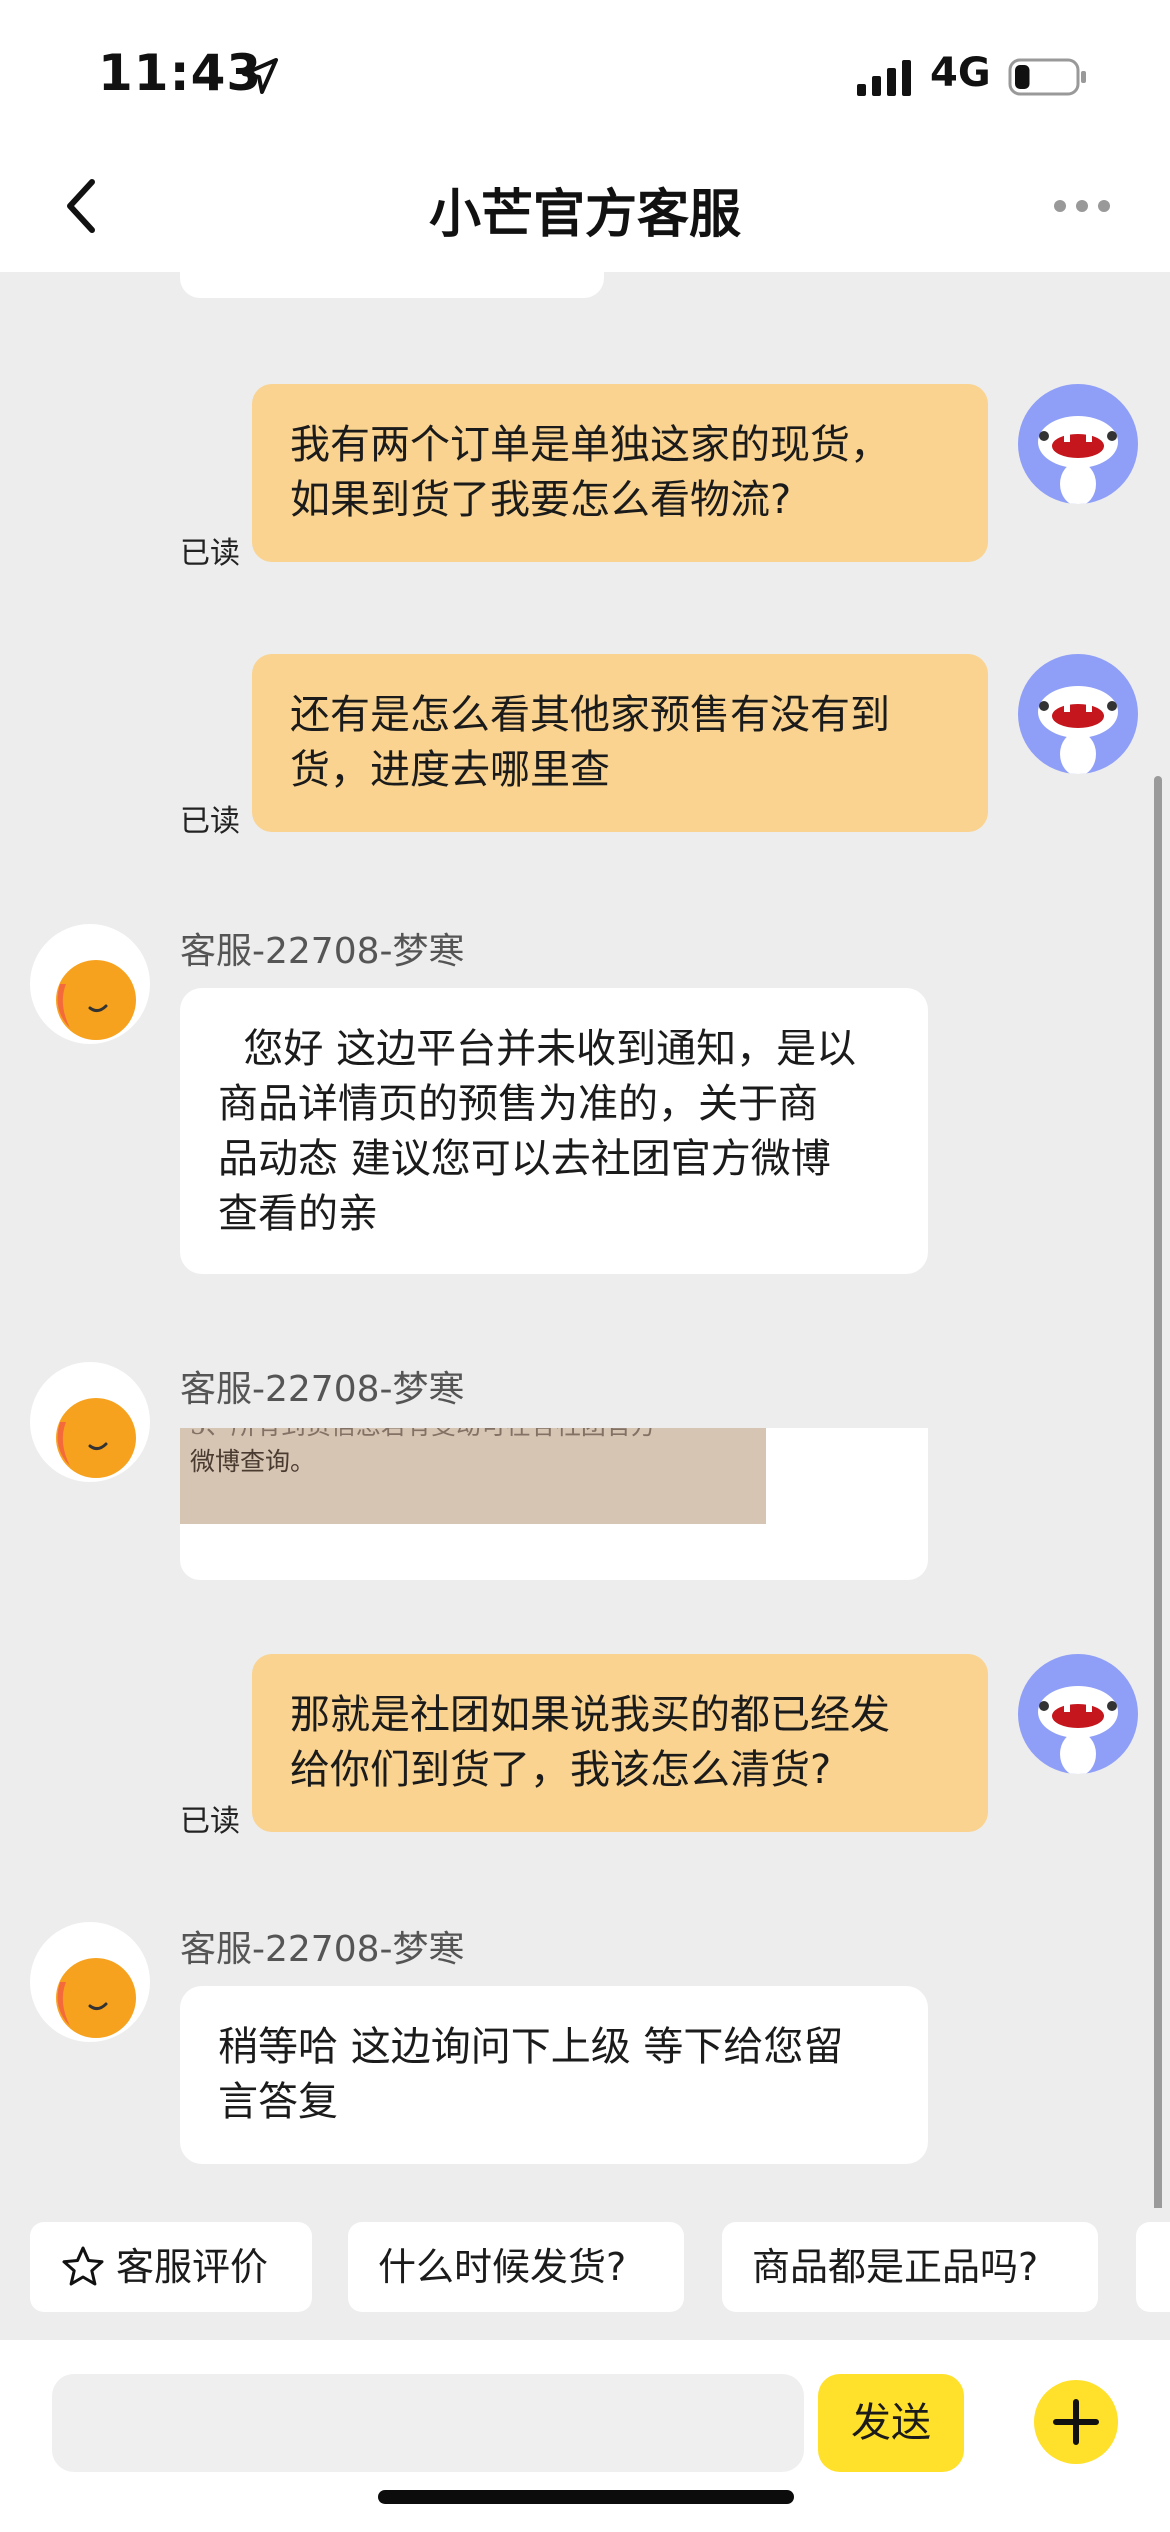 This screenshot has height=2532, width=1170. Describe the element at coordinates (1082, 206) in the screenshot. I see `more-options-icon` at that location.